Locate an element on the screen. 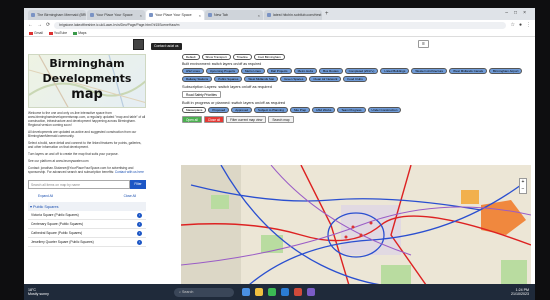 The height and width of the screenshot is (300, 550). progress-layer-toggle: Subject to Planning is located at coordinates (271, 110).